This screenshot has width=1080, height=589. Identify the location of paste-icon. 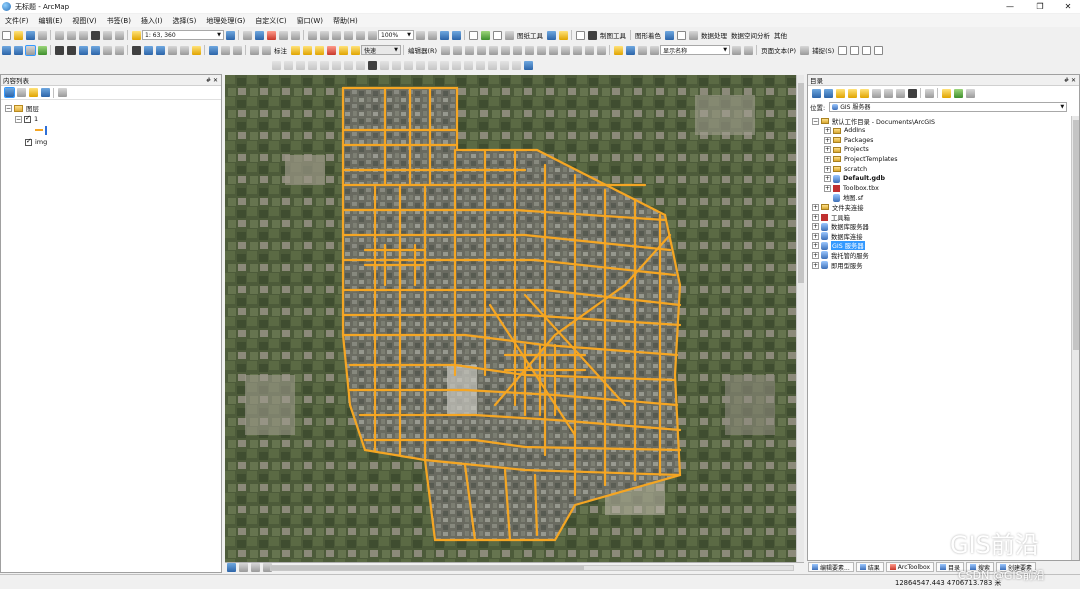
(83, 35).